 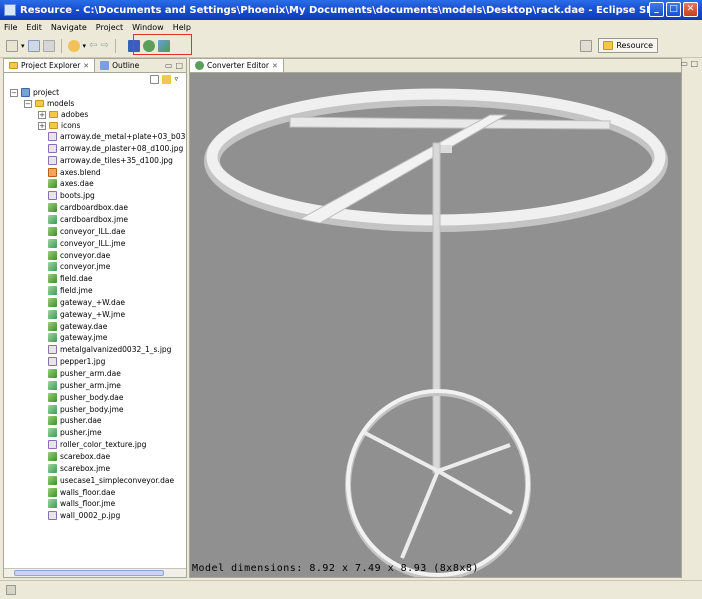 I want to click on tree-item-file: axes.dae, so click(x=71, y=183).